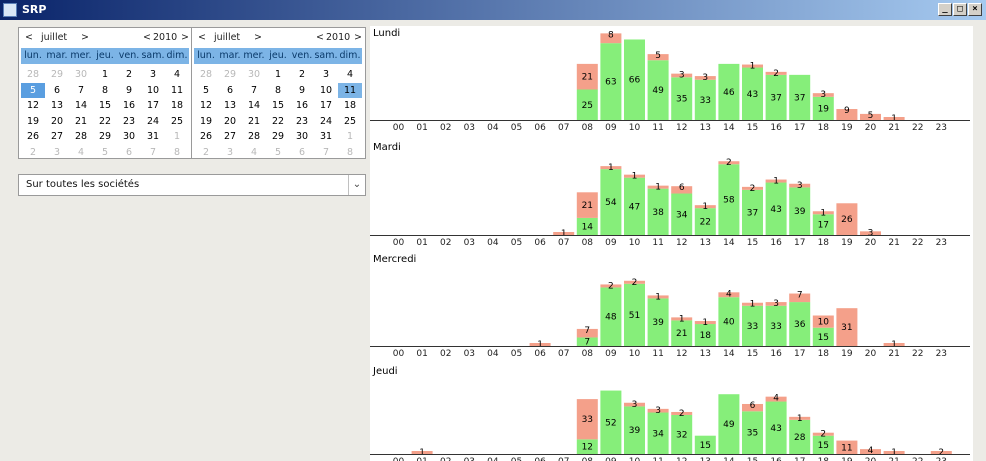 The width and height of the screenshot is (986, 461). What do you see at coordinates (960, 9) in the screenshot?
I see `maximize-button: □` at bounding box center [960, 9].